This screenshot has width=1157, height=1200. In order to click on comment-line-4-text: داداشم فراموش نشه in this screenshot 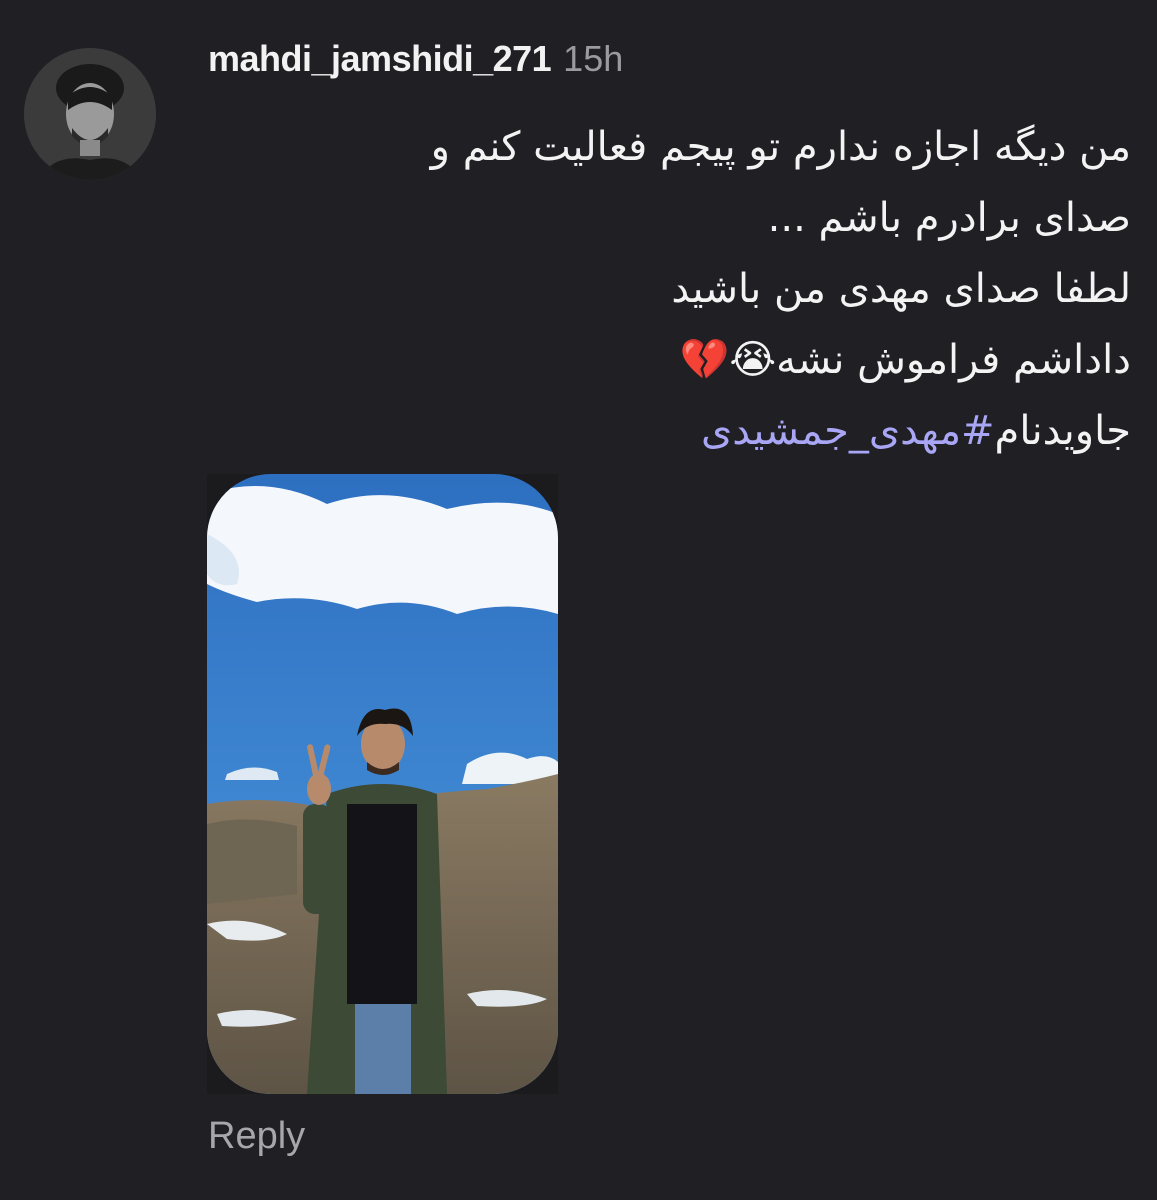, I will do `click(953, 360)`.